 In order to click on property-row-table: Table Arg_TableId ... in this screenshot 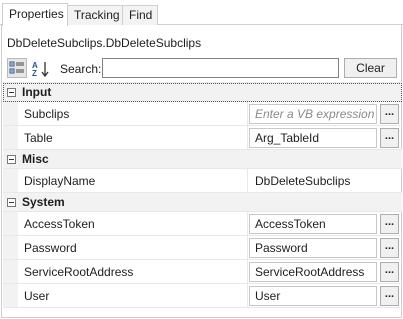, I will do `click(202, 138)`.